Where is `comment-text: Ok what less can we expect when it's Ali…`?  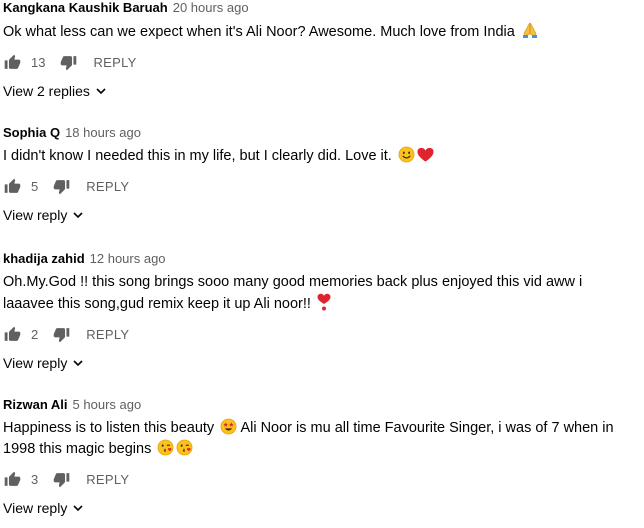
comment-text: Ok what less can we expect when it's Ali… is located at coordinates (319, 32).